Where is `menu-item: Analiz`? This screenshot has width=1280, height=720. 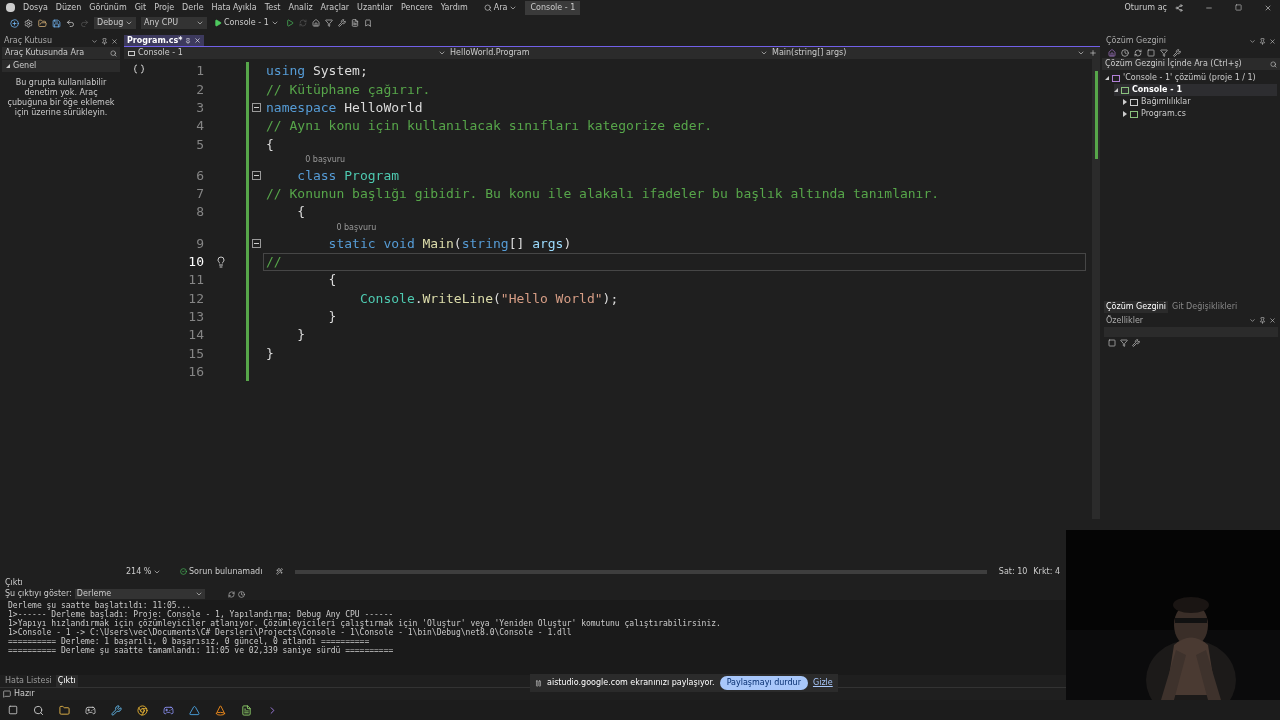
menu-item: Analiz is located at coordinates (300, 7).